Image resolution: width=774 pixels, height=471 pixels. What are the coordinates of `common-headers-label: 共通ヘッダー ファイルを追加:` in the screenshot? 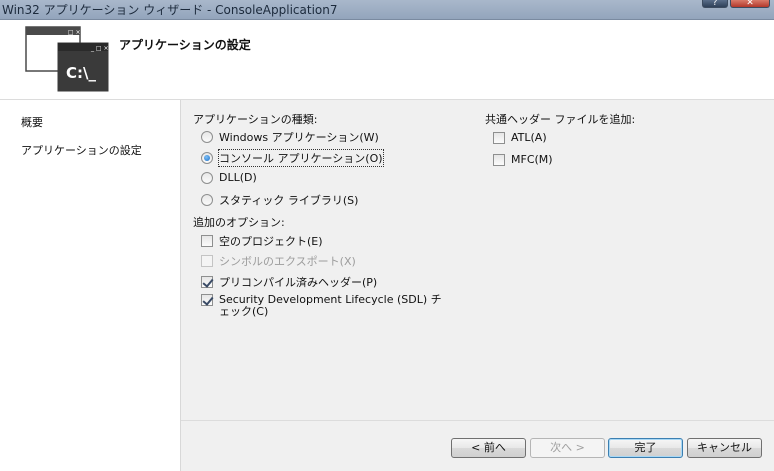 It's located at (560, 119).